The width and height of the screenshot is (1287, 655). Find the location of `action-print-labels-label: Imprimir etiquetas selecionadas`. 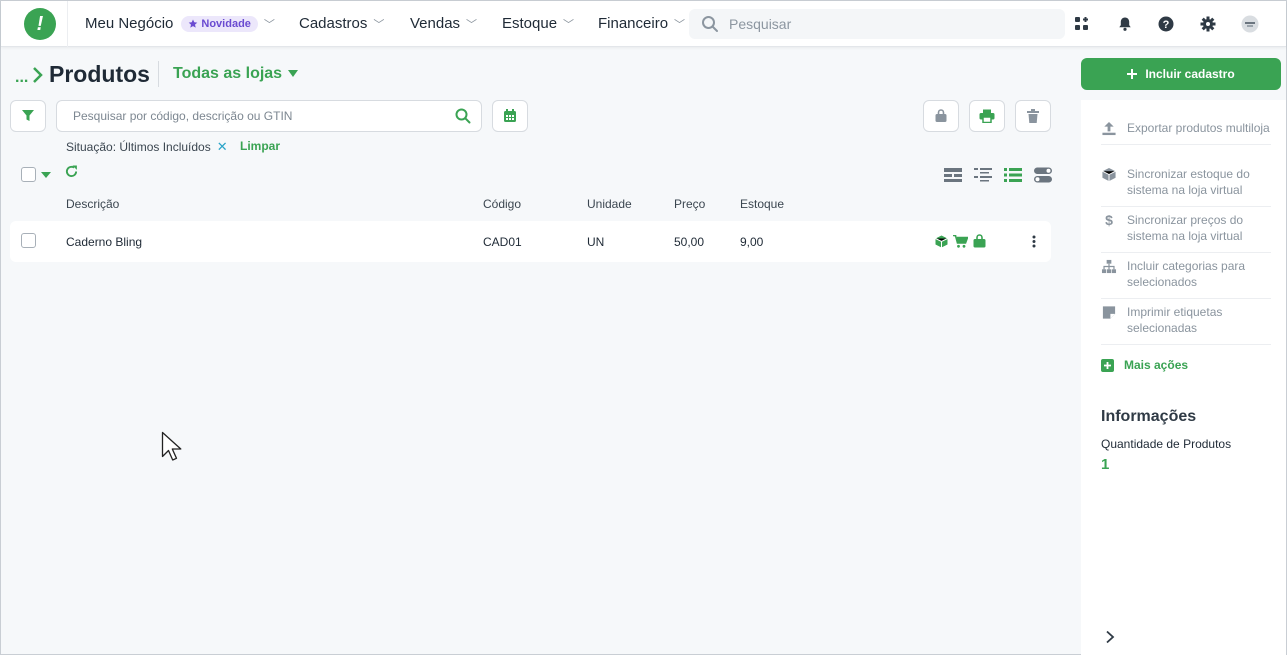

action-print-labels-label: Imprimir etiquetas selecionadas is located at coordinates (1175, 320).